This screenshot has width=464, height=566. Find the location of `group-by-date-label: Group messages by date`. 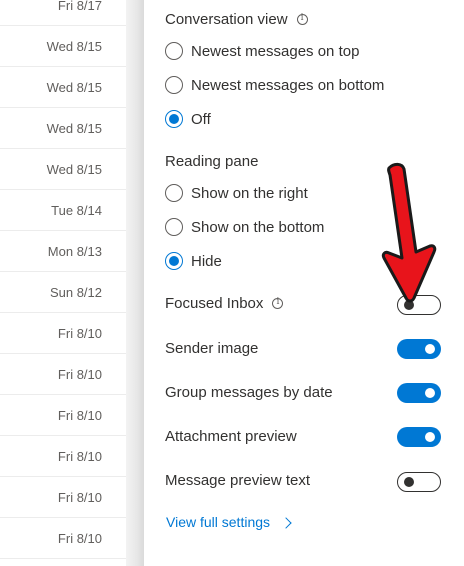

group-by-date-label: Group messages by date is located at coordinates (249, 392).